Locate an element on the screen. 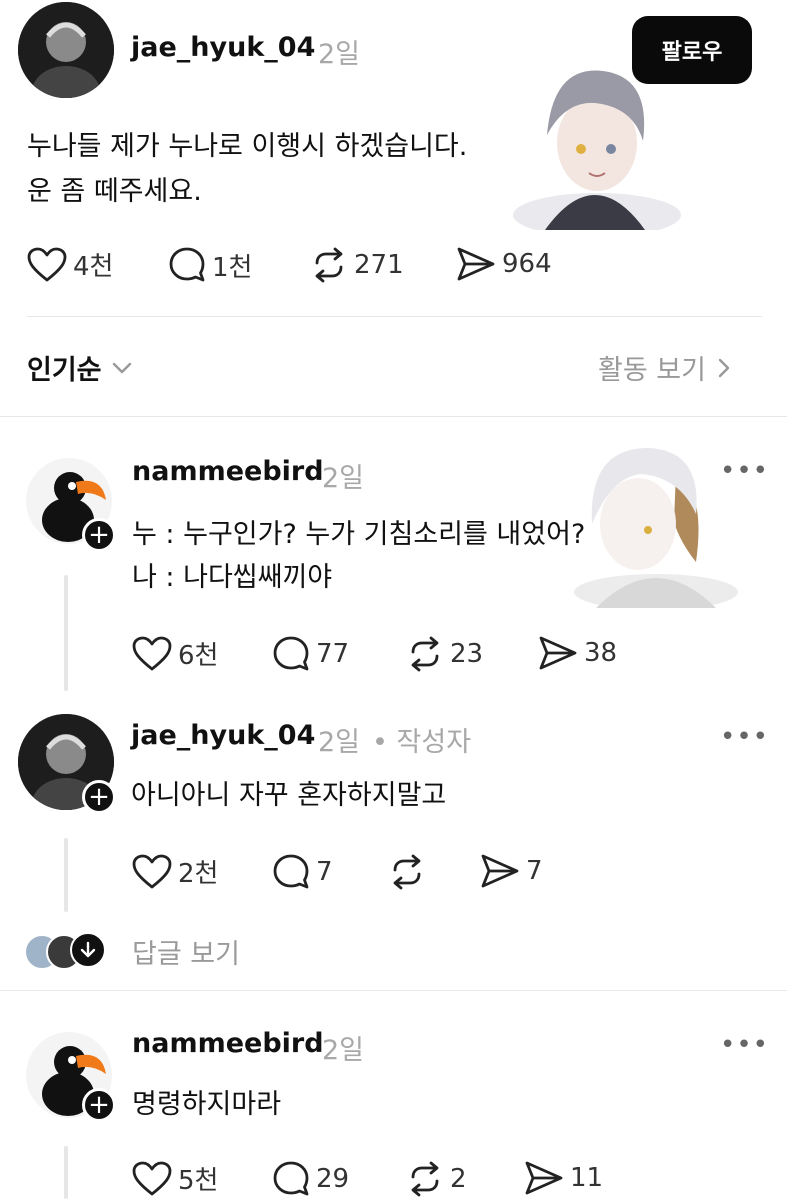  reply-text-line-1: 누 : 누구인가? 누가 기침소리를 내었어? is located at coordinates (359, 534).